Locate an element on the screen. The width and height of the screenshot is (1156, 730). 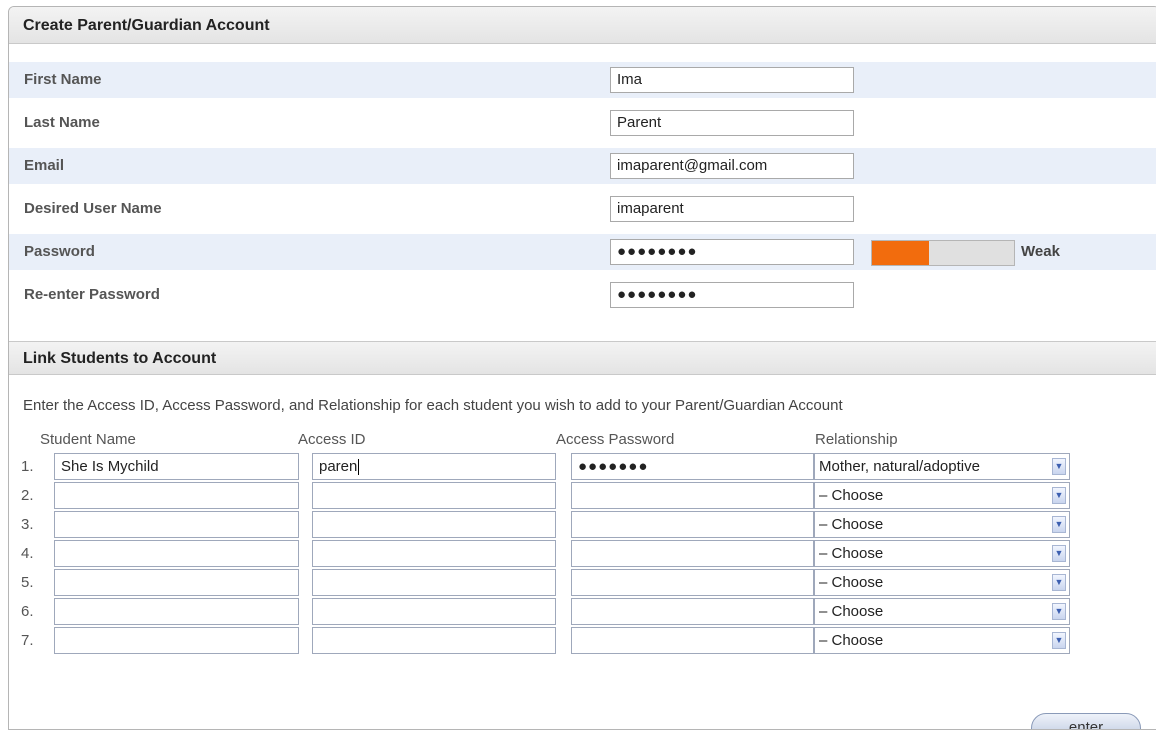
student-row: 2. – Choose ▼ is located at coordinates (559, 496).